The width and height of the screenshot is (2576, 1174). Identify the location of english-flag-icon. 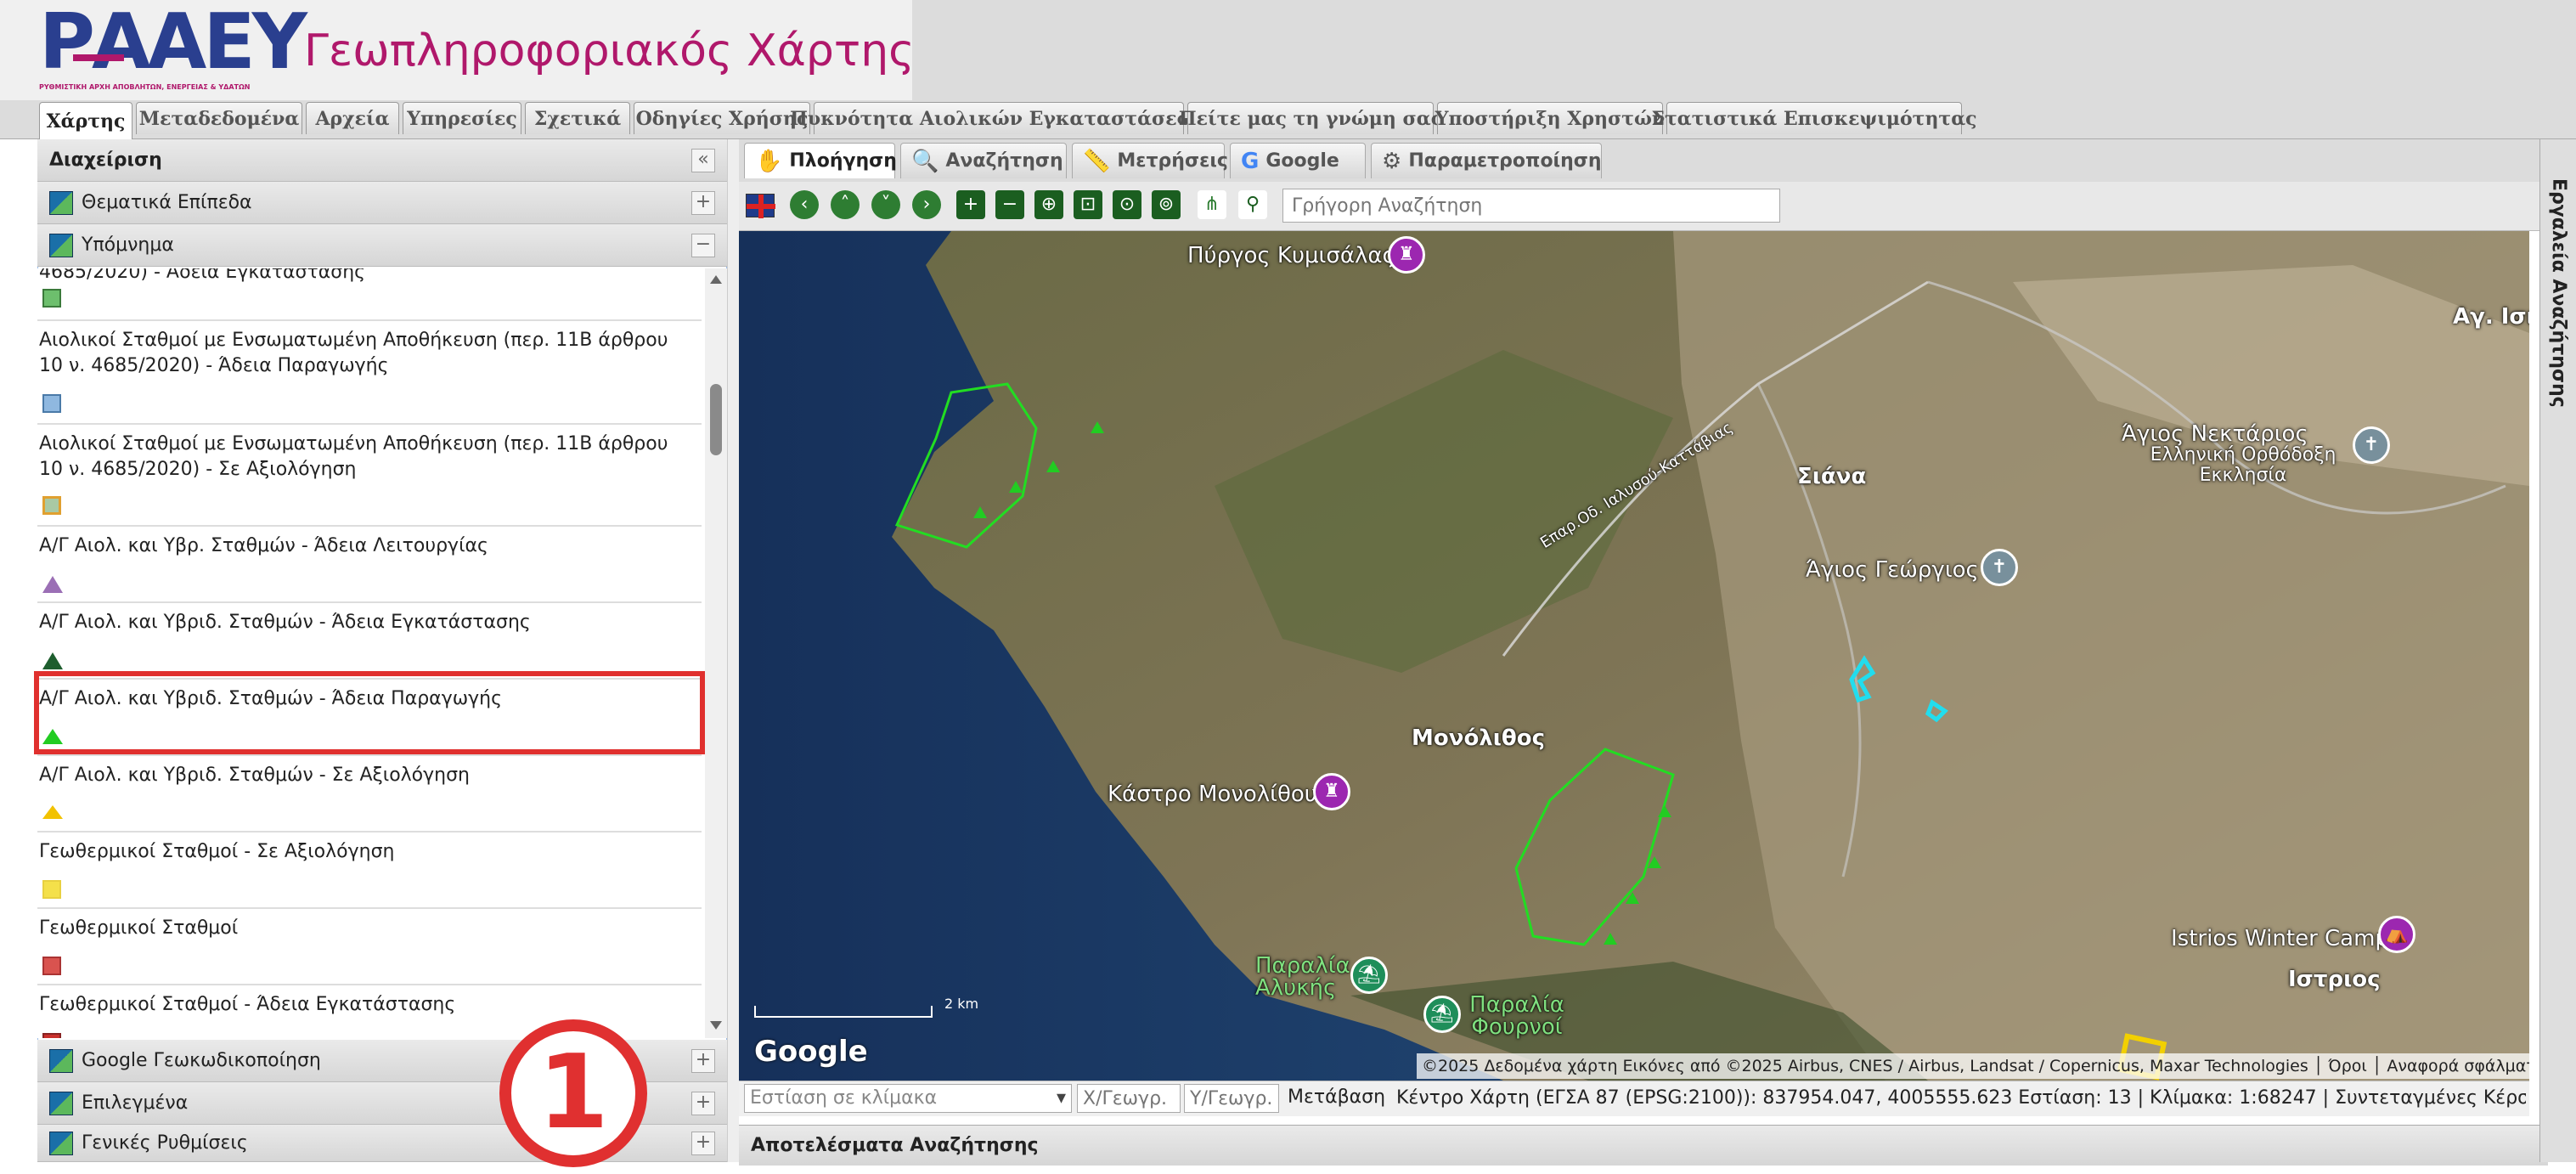
(760, 206).